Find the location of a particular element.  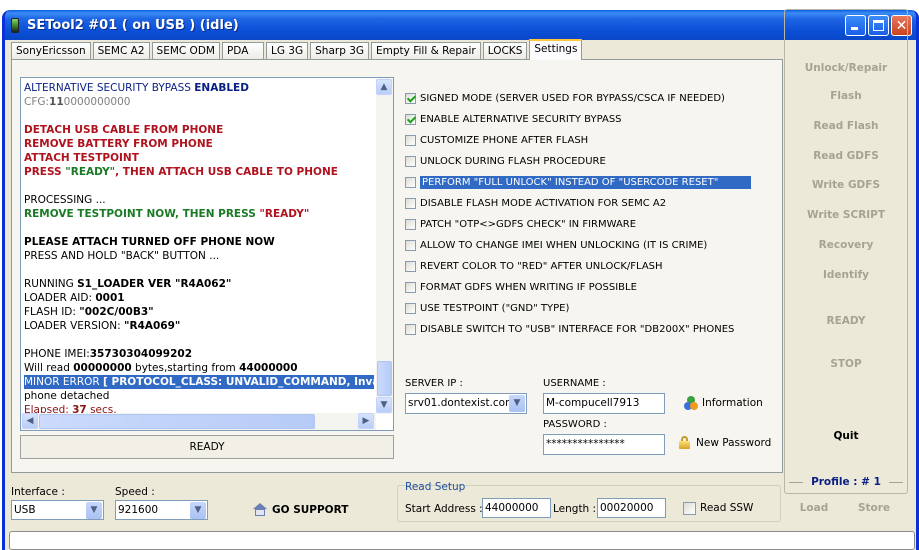

scroll-left-icon: ◀ is located at coordinates (30, 421).